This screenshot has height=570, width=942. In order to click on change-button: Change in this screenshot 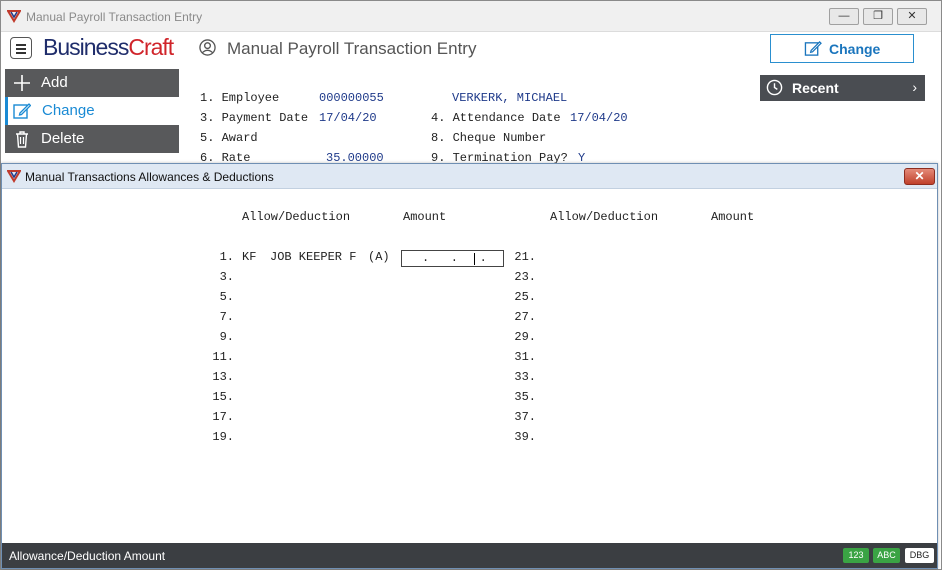, I will do `click(842, 48)`.